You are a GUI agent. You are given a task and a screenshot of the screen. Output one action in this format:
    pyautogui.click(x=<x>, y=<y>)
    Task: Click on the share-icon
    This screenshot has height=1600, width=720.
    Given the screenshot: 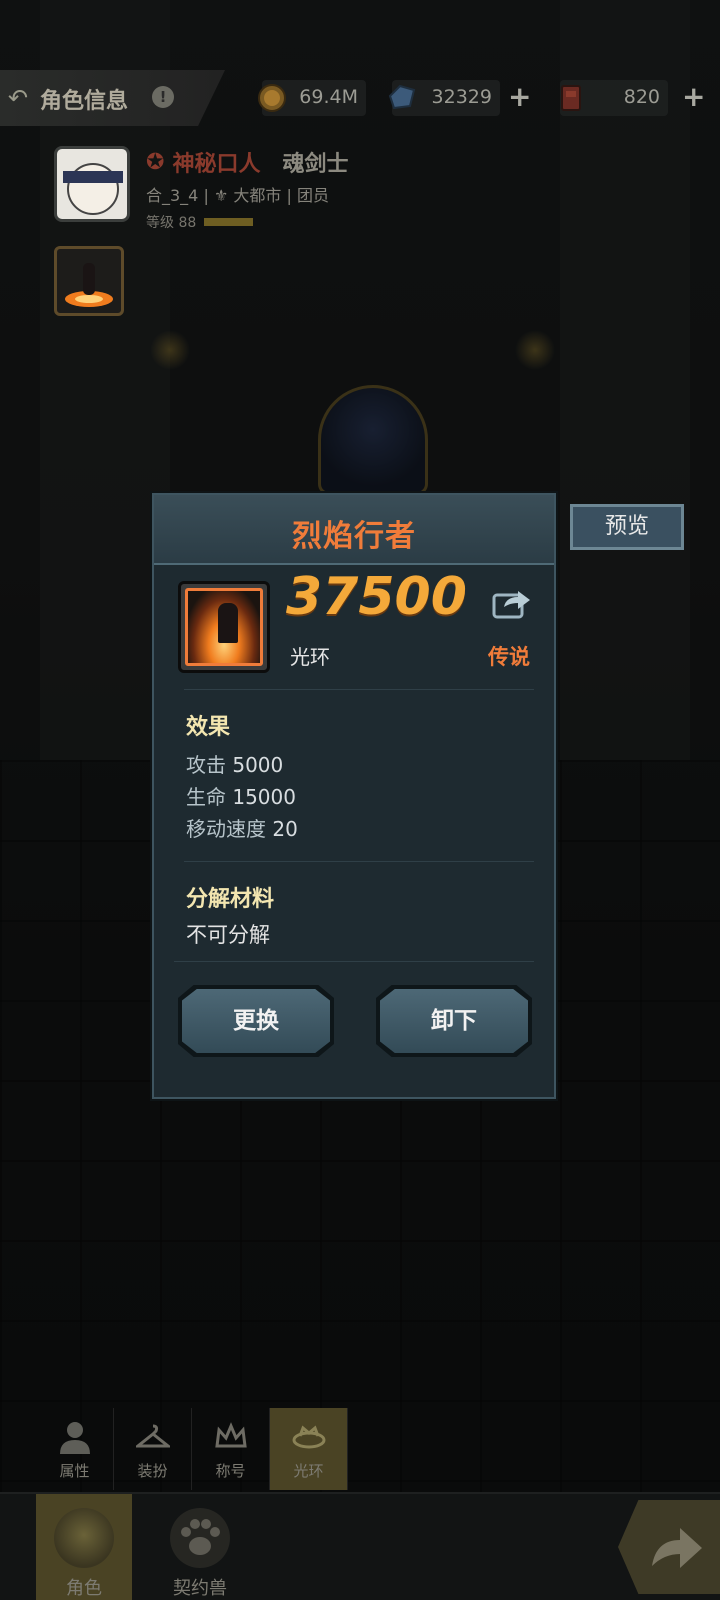 What is the action you would take?
    pyautogui.click(x=512, y=603)
    